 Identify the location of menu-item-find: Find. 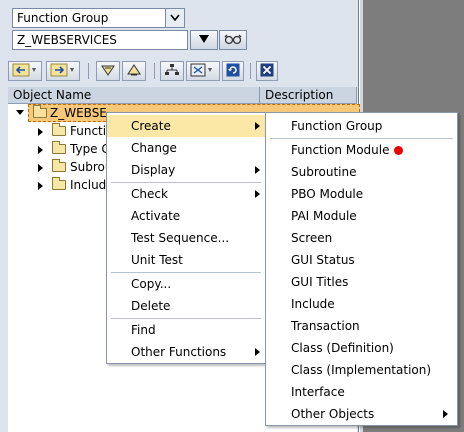
(186, 330).